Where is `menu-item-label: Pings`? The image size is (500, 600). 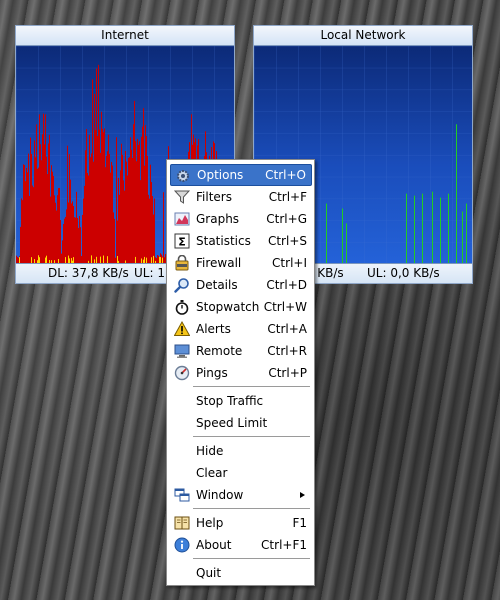
menu-item-label: Pings is located at coordinates (212, 373).